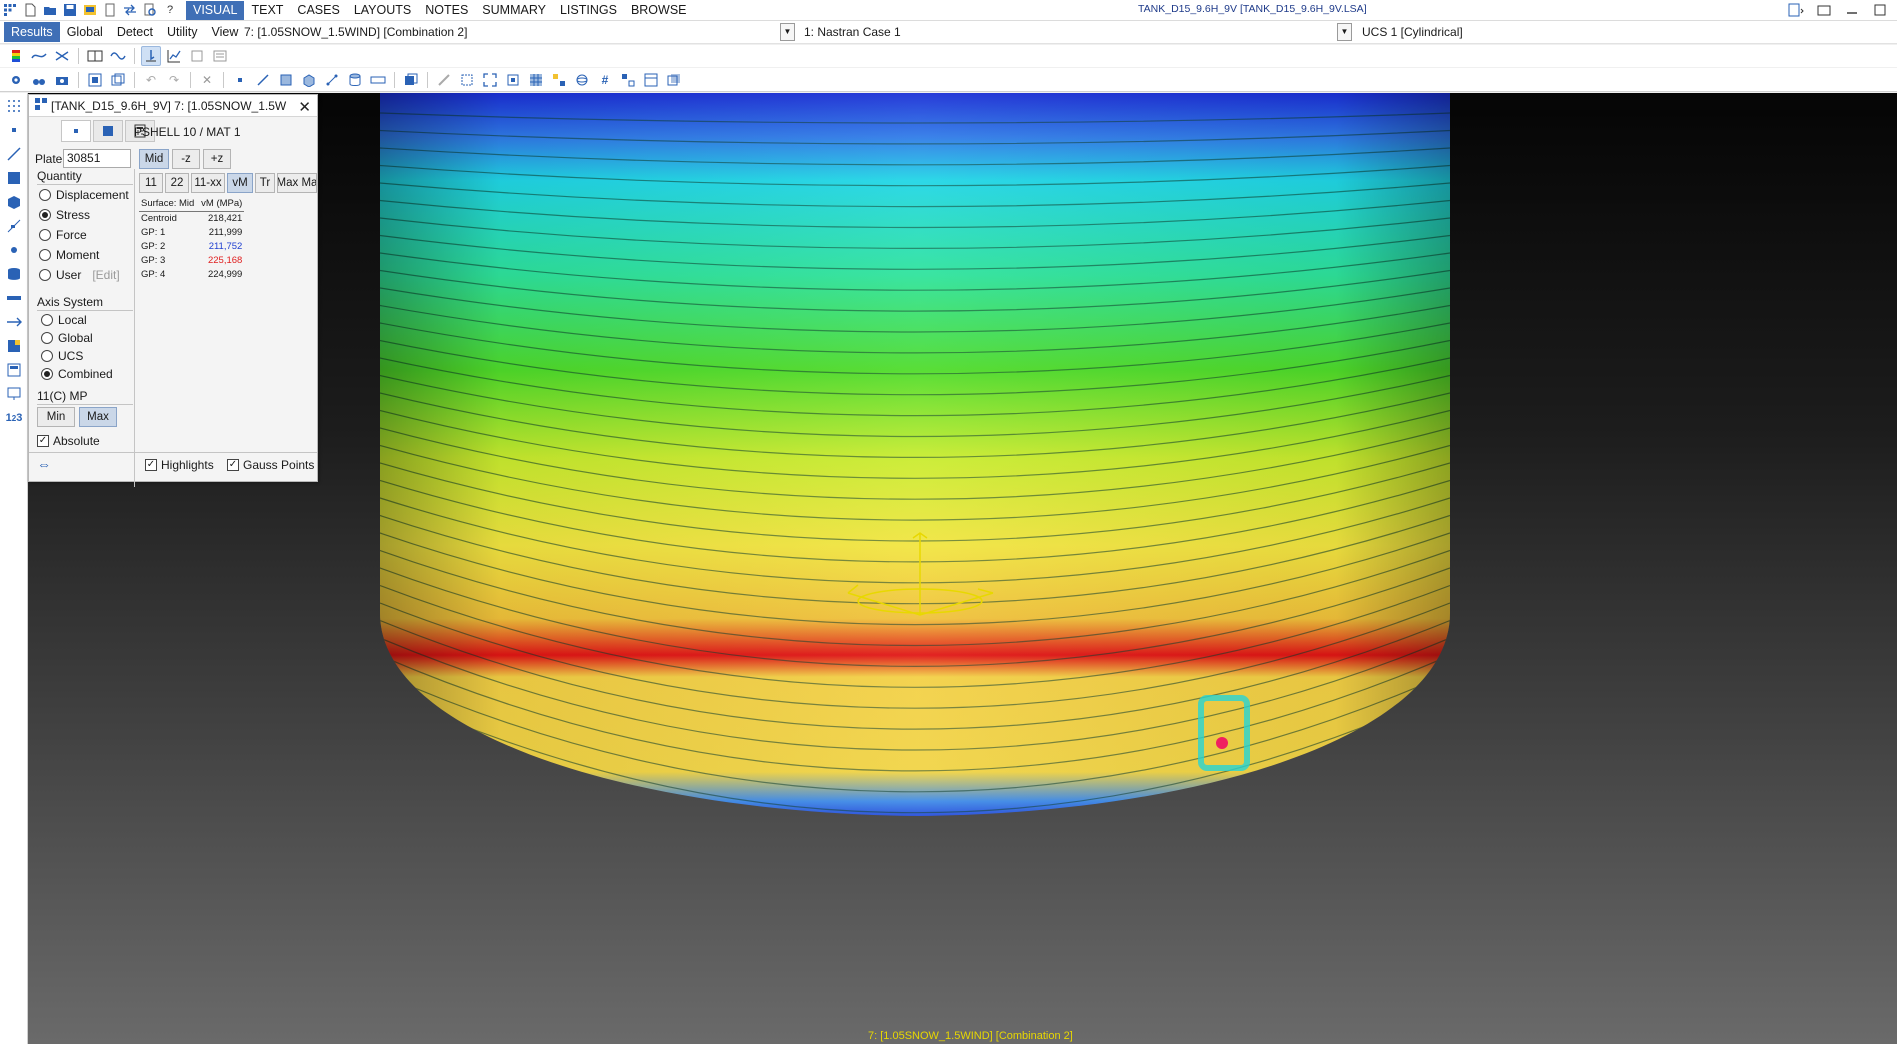  What do you see at coordinates (108, 131) in the screenshot?
I see `tab-plate-icon` at bounding box center [108, 131].